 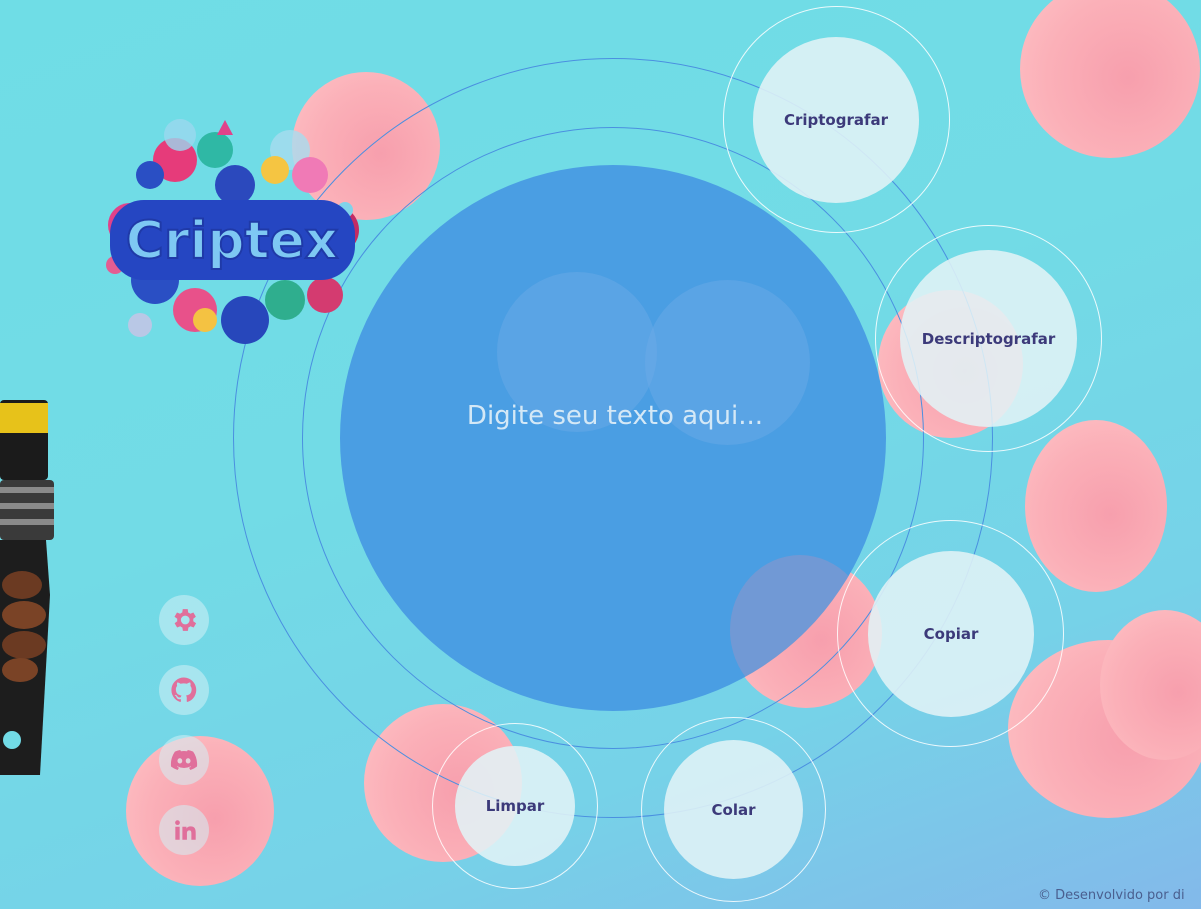 I want to click on github-icon, so click(x=184, y=689).